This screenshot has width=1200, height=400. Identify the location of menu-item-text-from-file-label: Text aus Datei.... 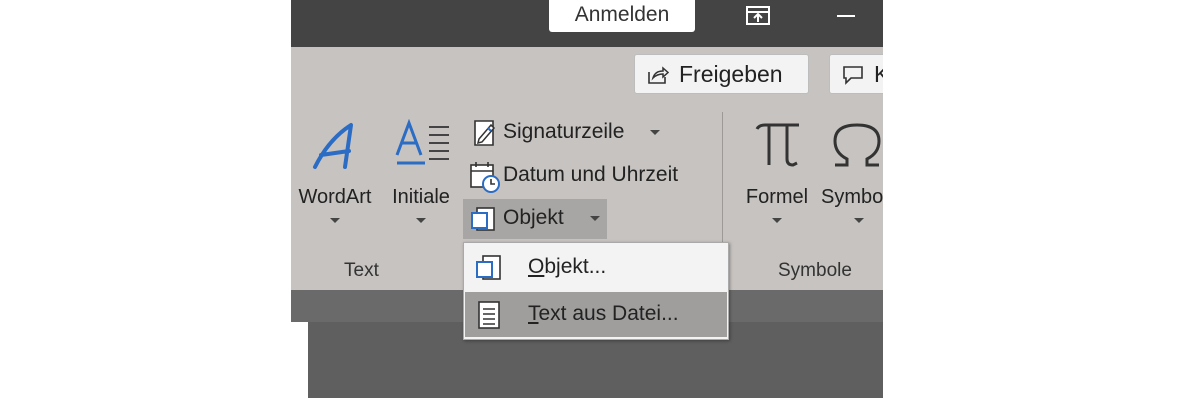
(603, 313).